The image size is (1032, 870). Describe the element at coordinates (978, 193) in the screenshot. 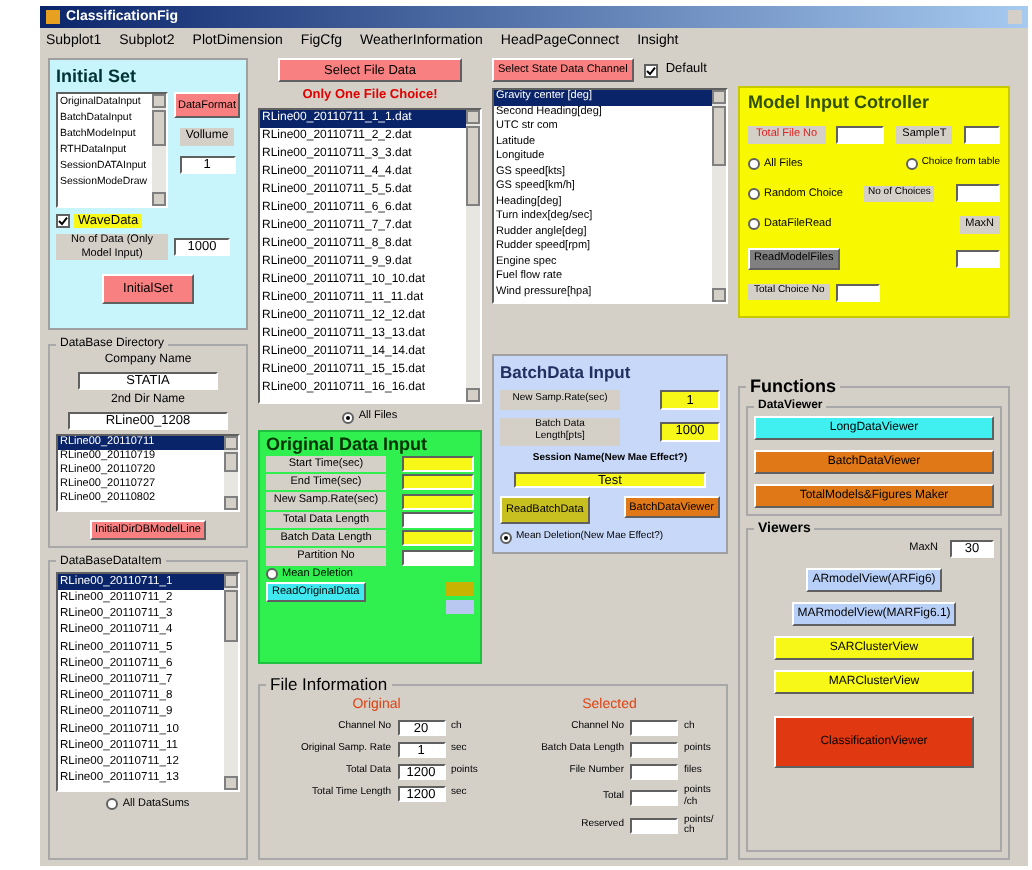

I see `choices-field` at that location.